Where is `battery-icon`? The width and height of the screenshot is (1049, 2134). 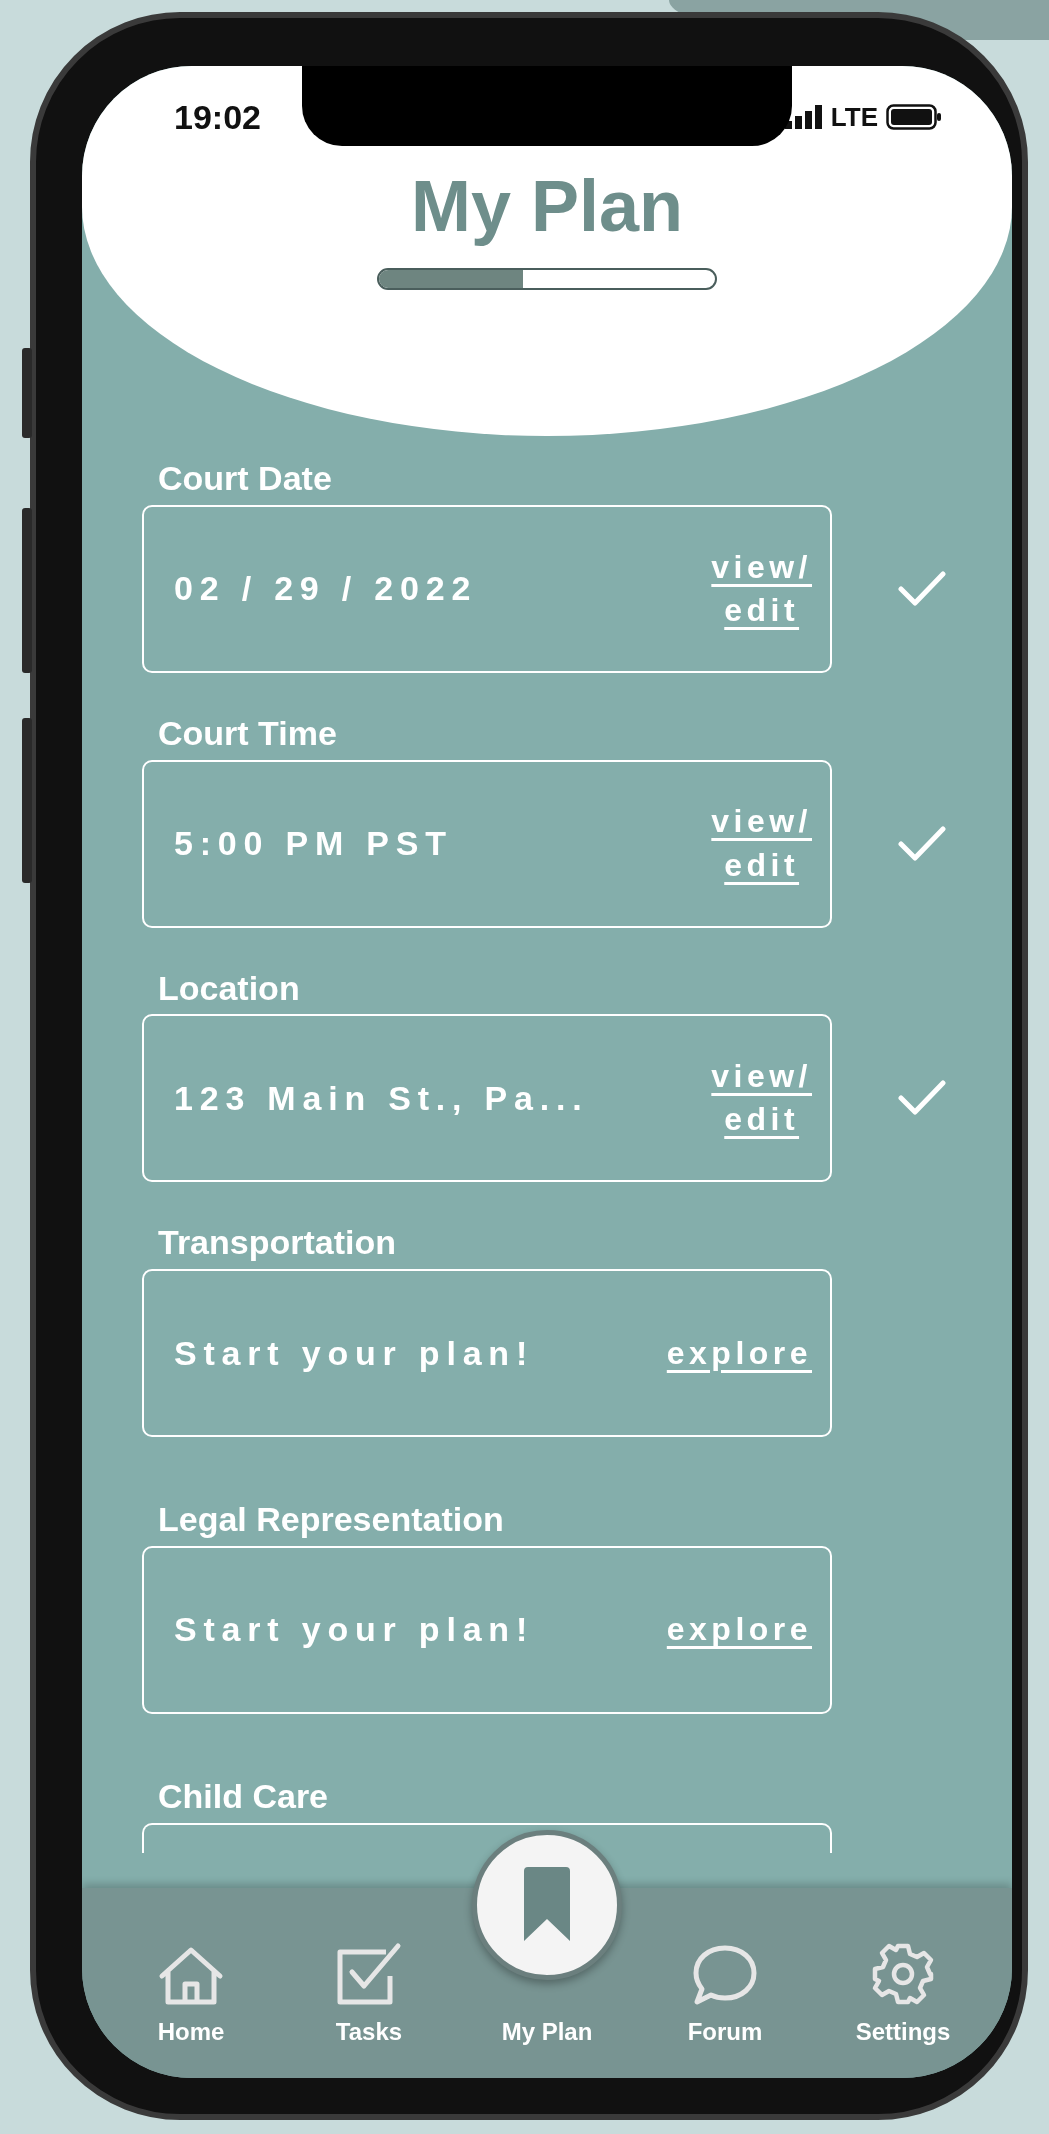
battery-icon is located at coordinates (914, 117).